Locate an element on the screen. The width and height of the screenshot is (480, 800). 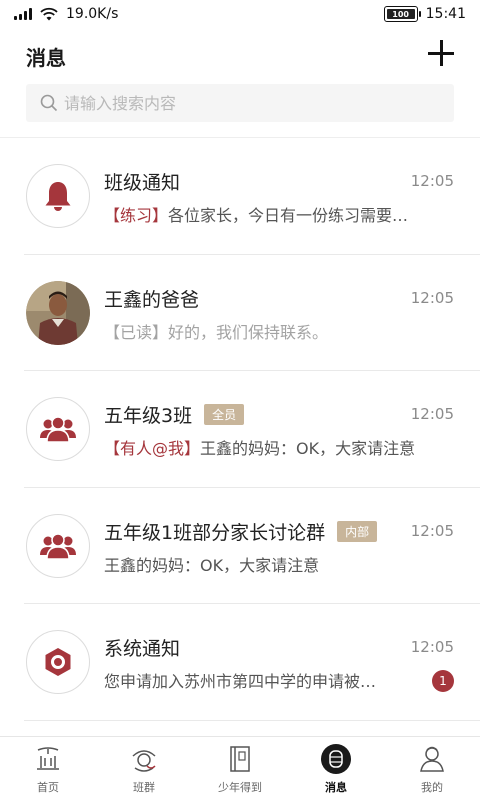
tab-label: 少年得到 is located at coordinates (240, 787).